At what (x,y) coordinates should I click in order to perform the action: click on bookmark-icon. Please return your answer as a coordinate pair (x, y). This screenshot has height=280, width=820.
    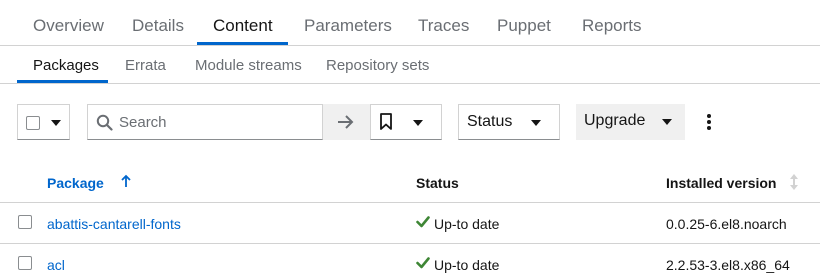
    Looking at the image, I should click on (386, 121).